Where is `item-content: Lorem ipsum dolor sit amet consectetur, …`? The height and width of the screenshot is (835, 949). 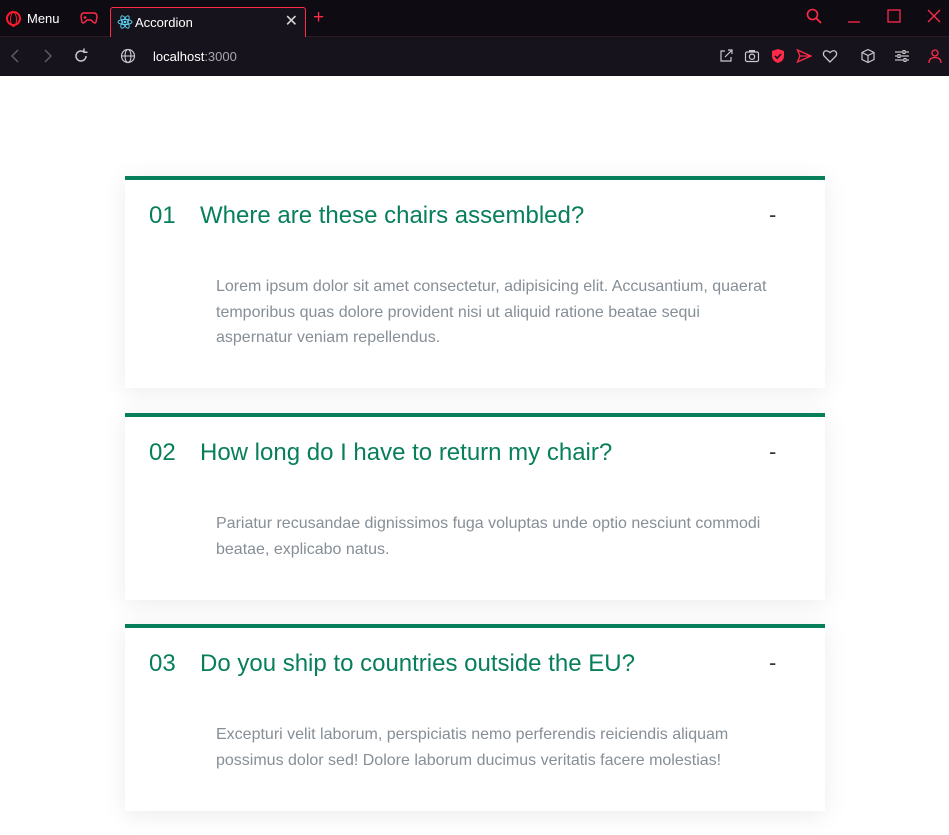
item-content: Lorem ipsum dolor sit amet consectetur, … is located at coordinates (491, 312).